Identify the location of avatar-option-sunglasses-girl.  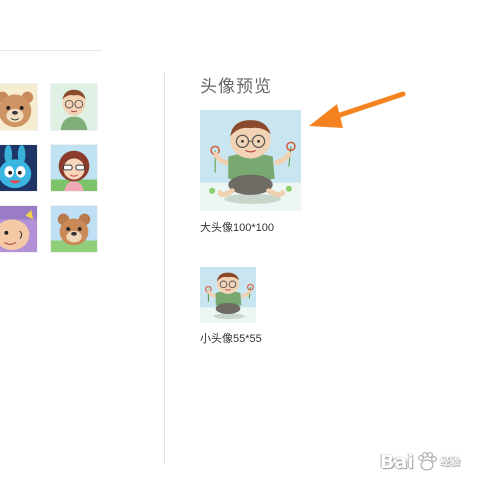
(74, 168).